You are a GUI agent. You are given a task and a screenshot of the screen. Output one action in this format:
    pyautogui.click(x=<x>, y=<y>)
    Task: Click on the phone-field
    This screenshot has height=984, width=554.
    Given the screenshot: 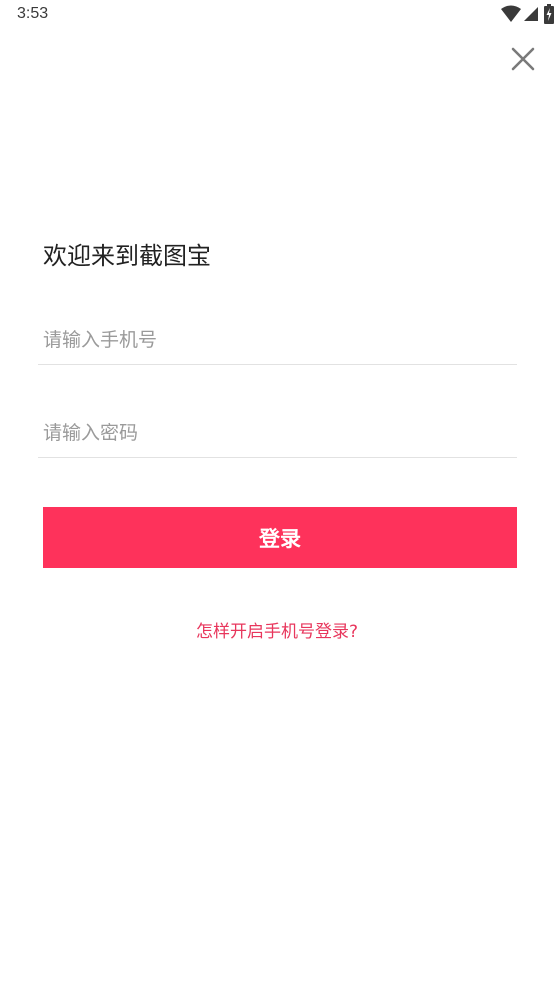 What is the action you would take?
    pyautogui.click(x=277, y=337)
    